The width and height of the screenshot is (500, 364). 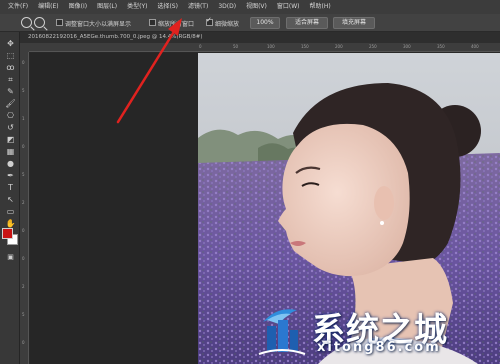 What do you see at coordinates (10, 175) in the screenshot?
I see `pen-tool-icon: ✒` at bounding box center [10, 175].